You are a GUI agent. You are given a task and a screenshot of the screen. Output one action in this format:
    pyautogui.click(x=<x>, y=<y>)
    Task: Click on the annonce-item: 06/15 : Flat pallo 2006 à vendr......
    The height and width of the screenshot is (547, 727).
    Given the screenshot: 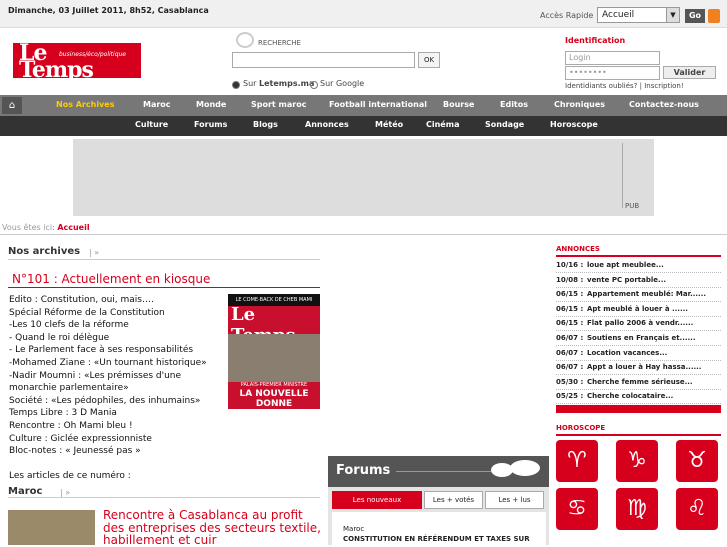 What is the action you would take?
    pyautogui.click(x=638, y=324)
    